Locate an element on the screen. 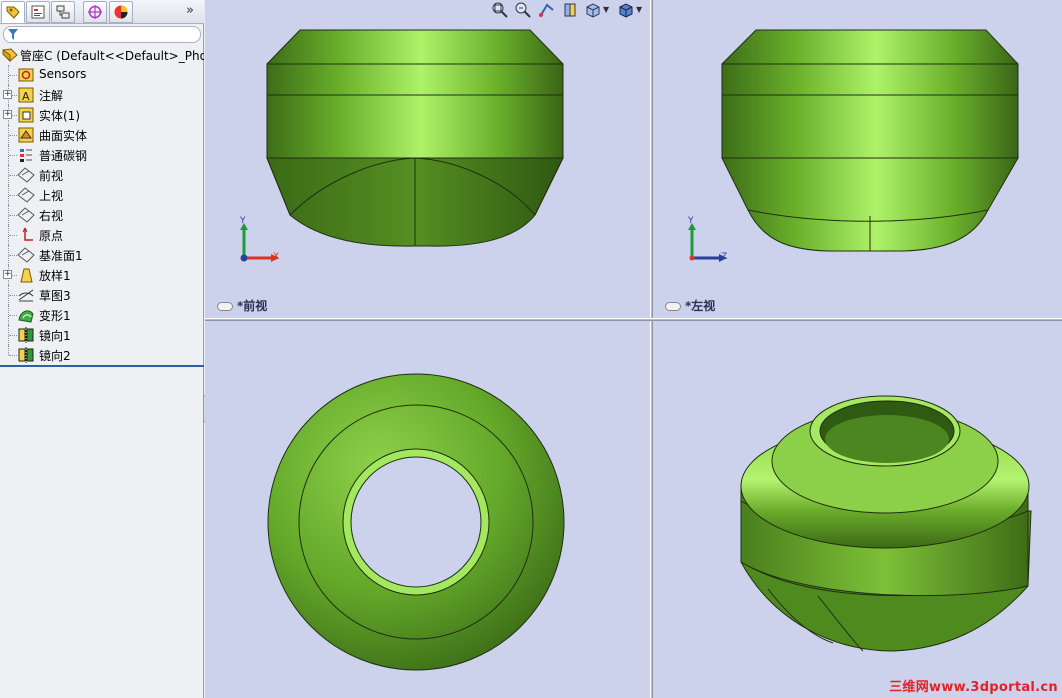 Image resolution: width=1062 pixels, height=698 pixels. tree-item-label: 镜向2 is located at coordinates (55, 356).